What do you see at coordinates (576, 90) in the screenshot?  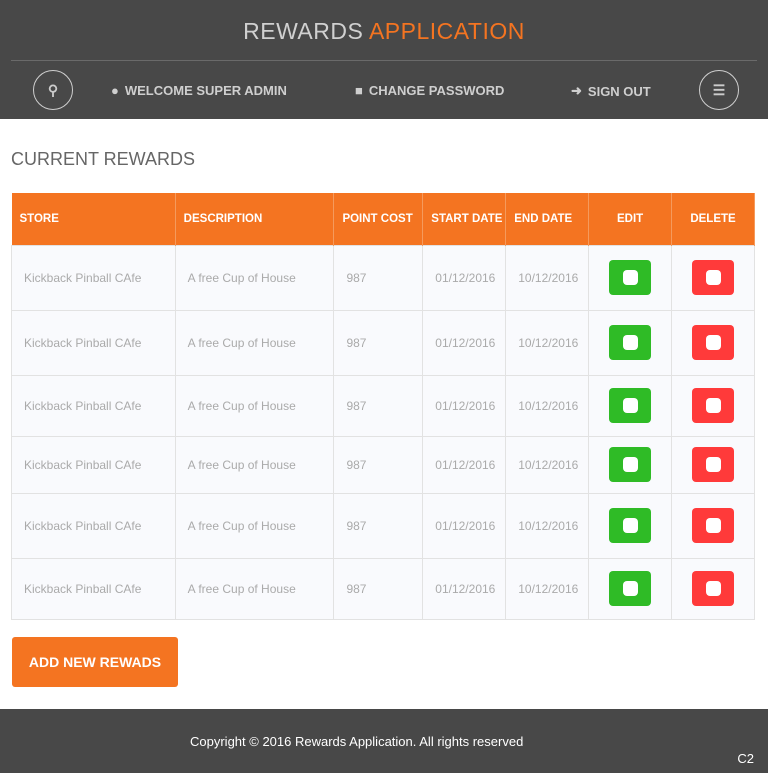 I see `sign-out-icon: ➜` at bounding box center [576, 90].